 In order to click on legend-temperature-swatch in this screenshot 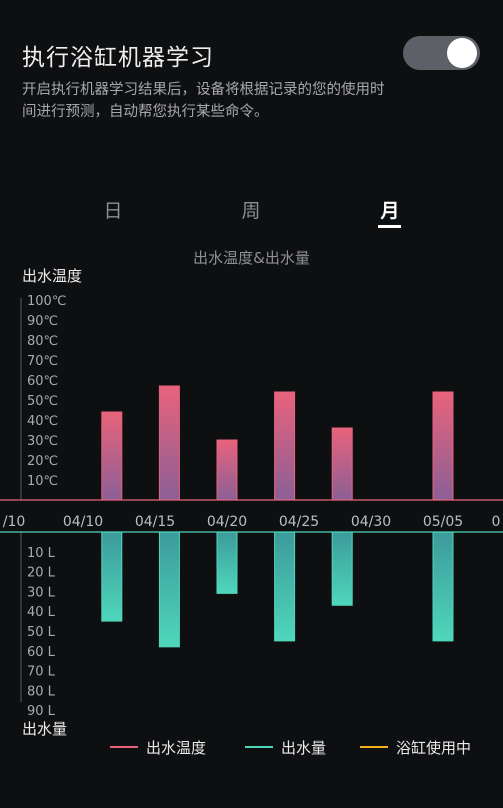, I will do `click(124, 746)`.